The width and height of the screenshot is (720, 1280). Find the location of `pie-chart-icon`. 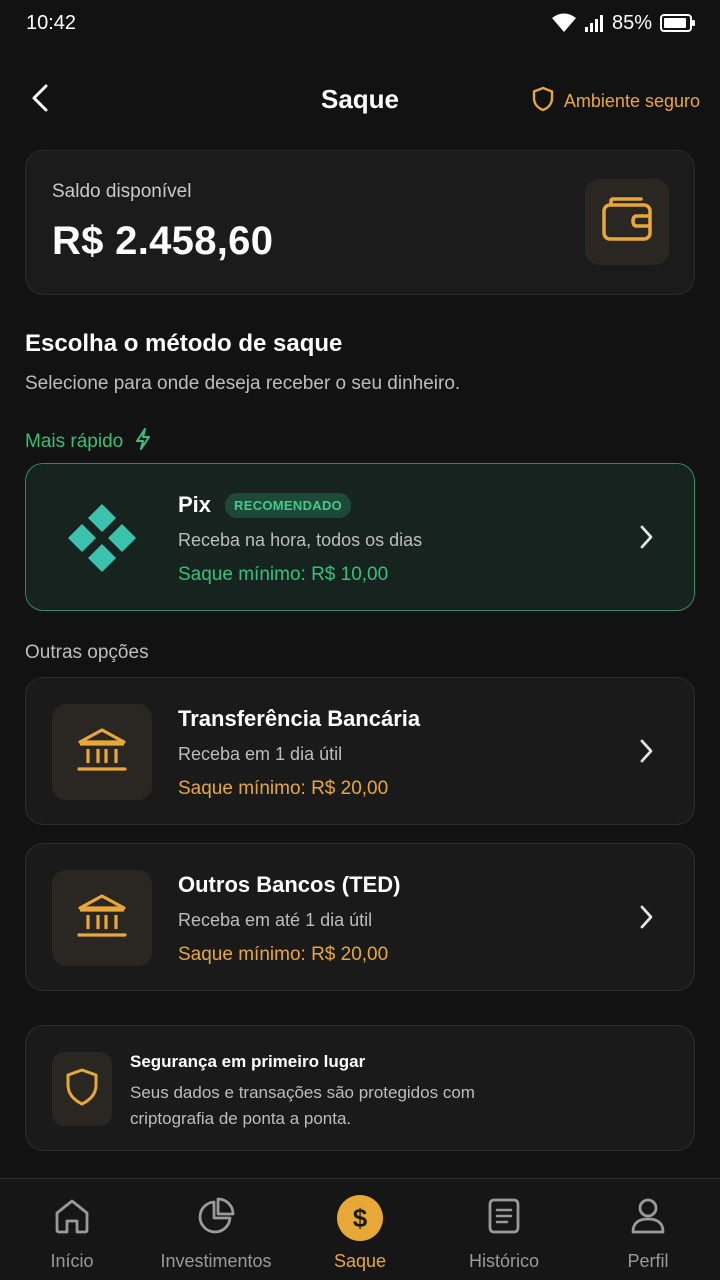

pie-chart-icon is located at coordinates (216, 1218).